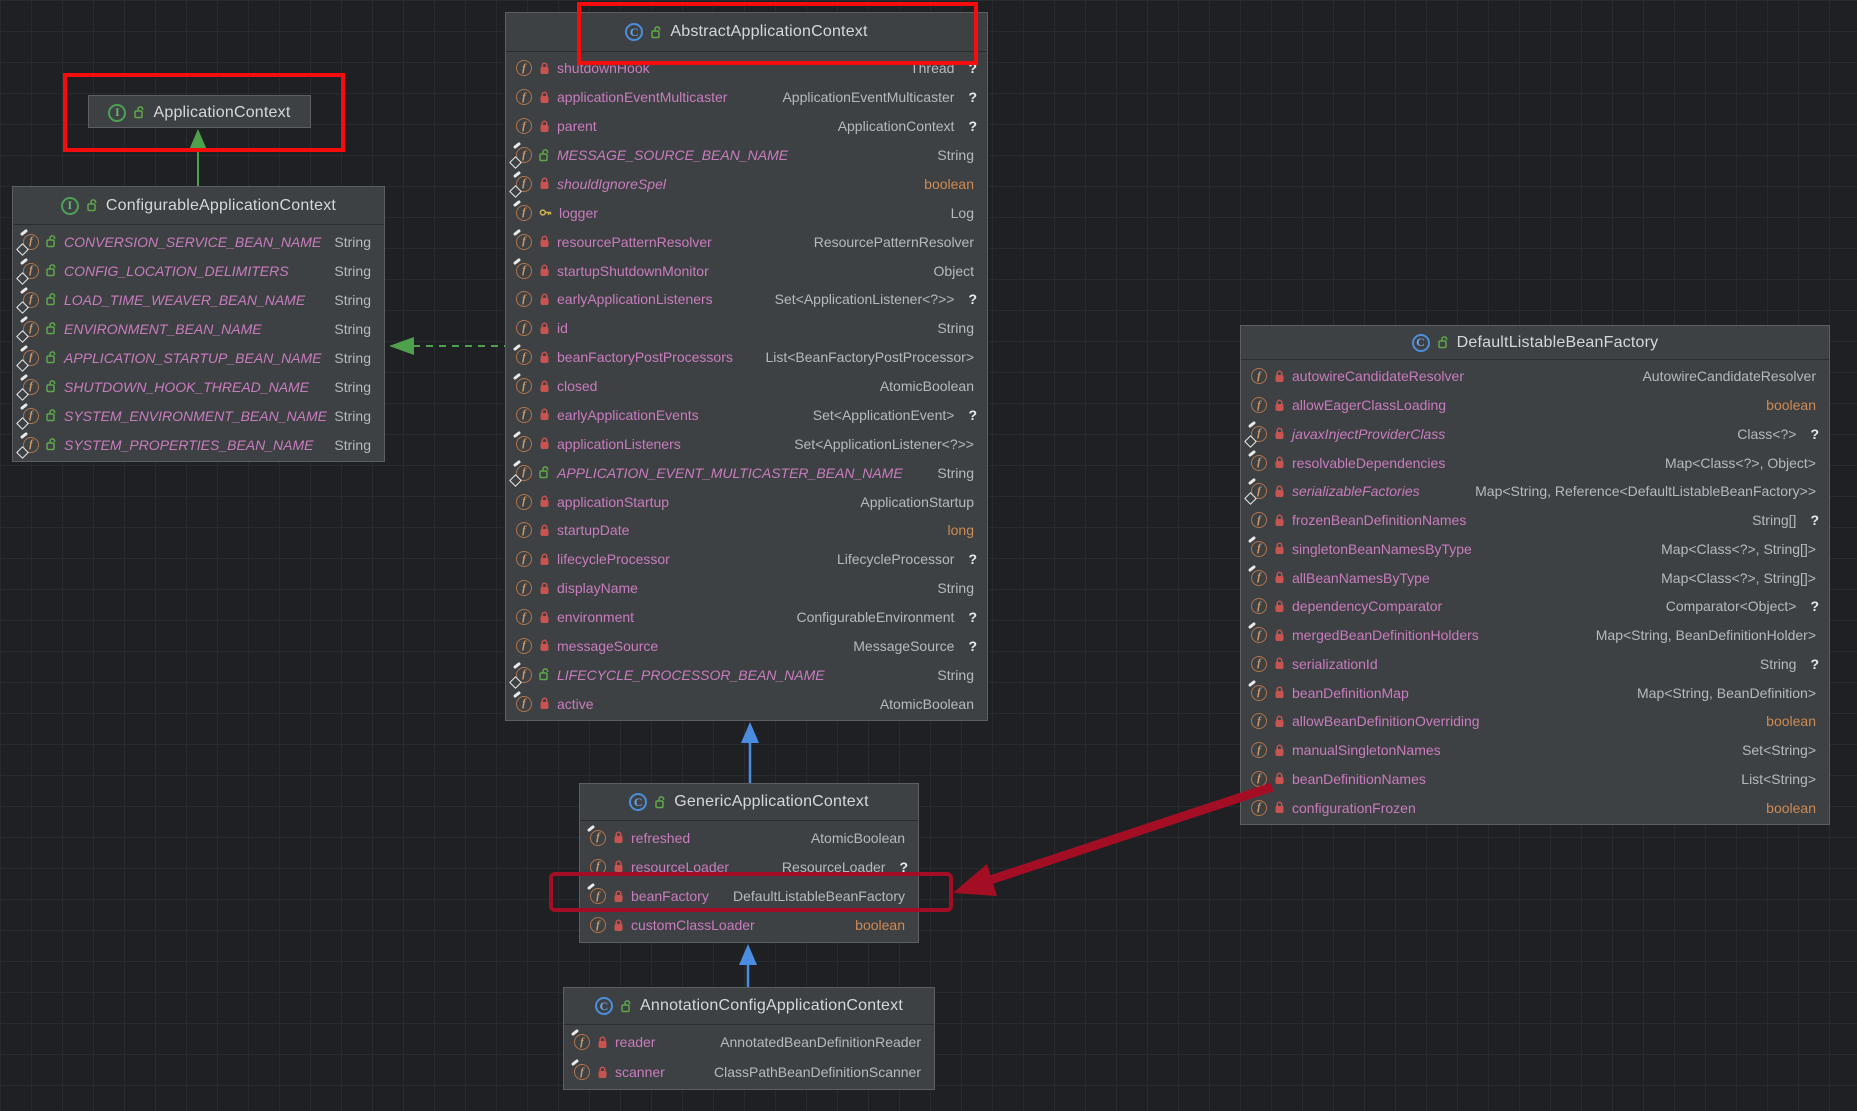 Image resolution: width=1857 pixels, height=1111 pixels. I want to click on field-row-startupDate: f startupDate long, so click(746, 530).